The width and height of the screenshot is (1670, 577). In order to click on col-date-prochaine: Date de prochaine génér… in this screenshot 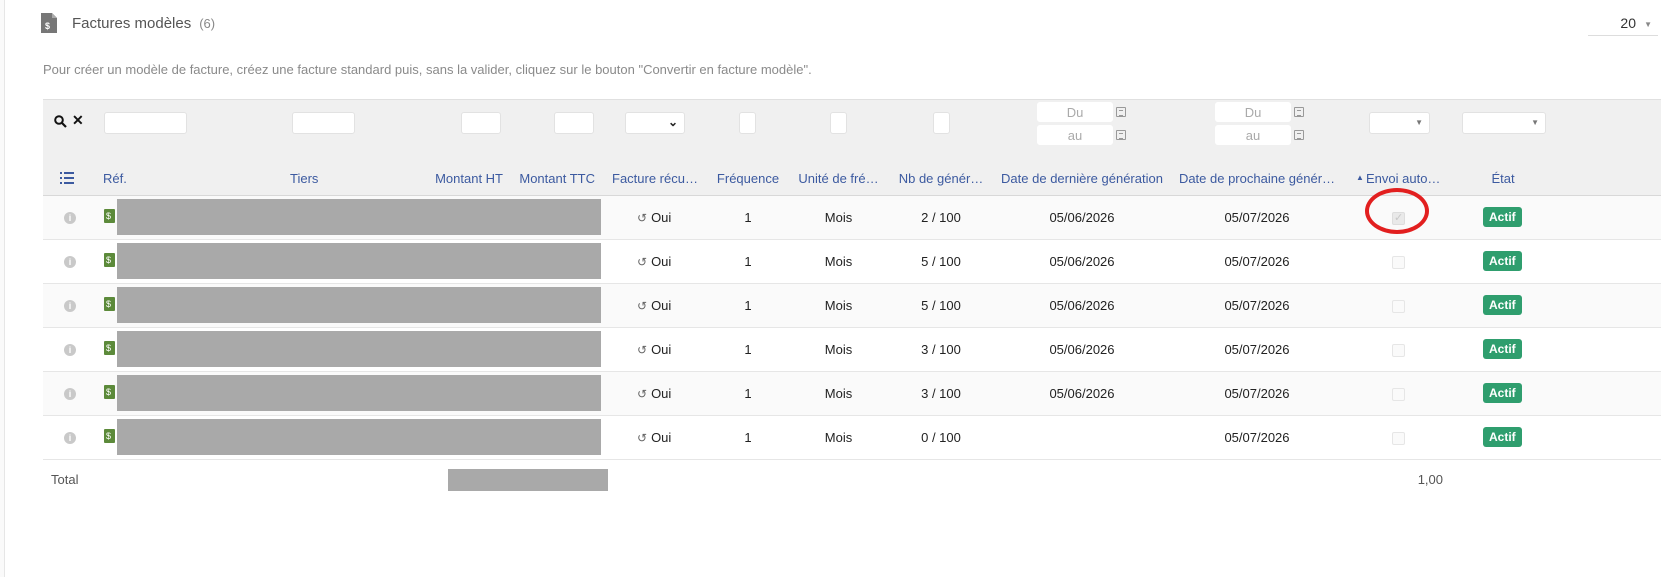, I will do `click(1257, 178)`.